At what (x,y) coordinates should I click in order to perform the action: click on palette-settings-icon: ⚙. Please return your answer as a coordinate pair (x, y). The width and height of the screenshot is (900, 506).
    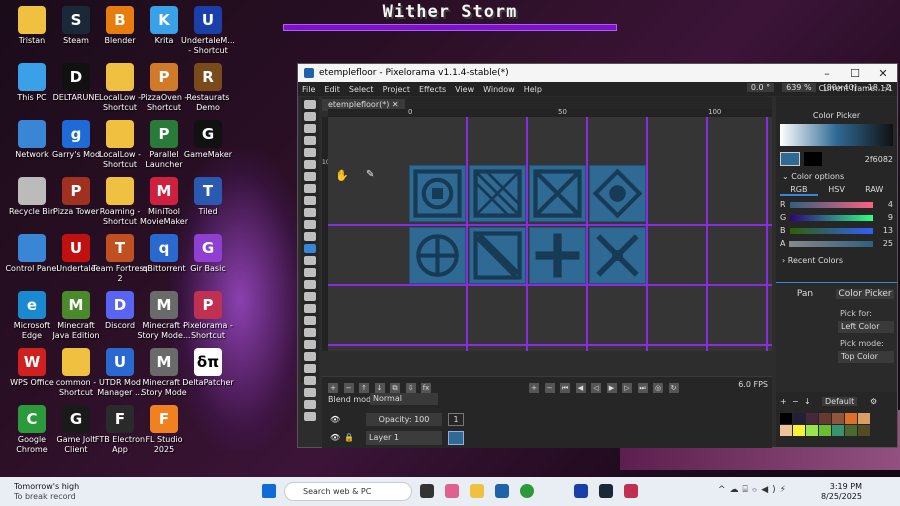
    Looking at the image, I should click on (873, 401).